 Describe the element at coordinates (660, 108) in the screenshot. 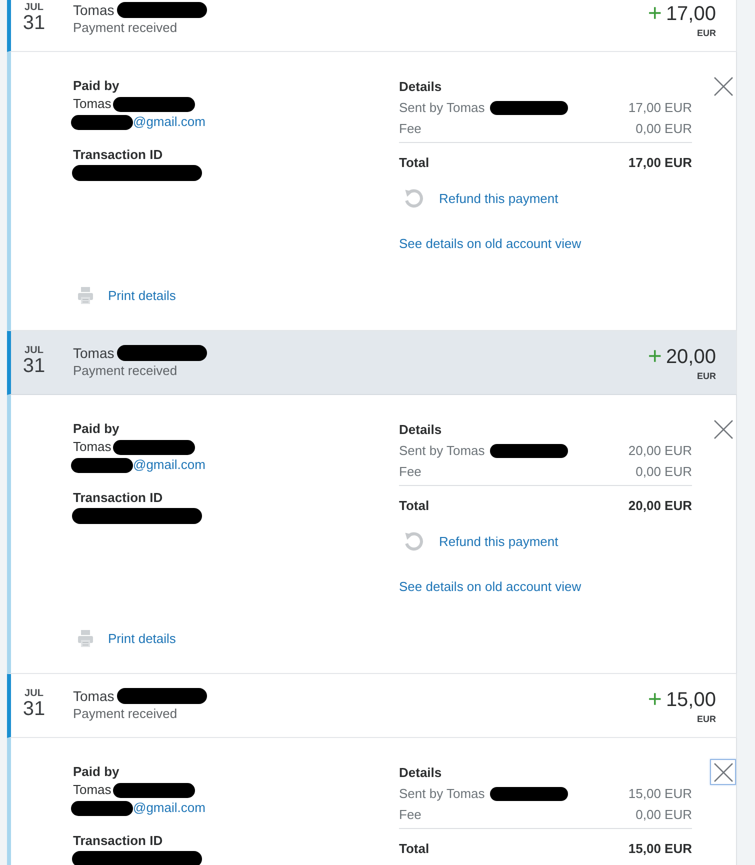

I see `detail-line-value: 17,00 EUR` at that location.